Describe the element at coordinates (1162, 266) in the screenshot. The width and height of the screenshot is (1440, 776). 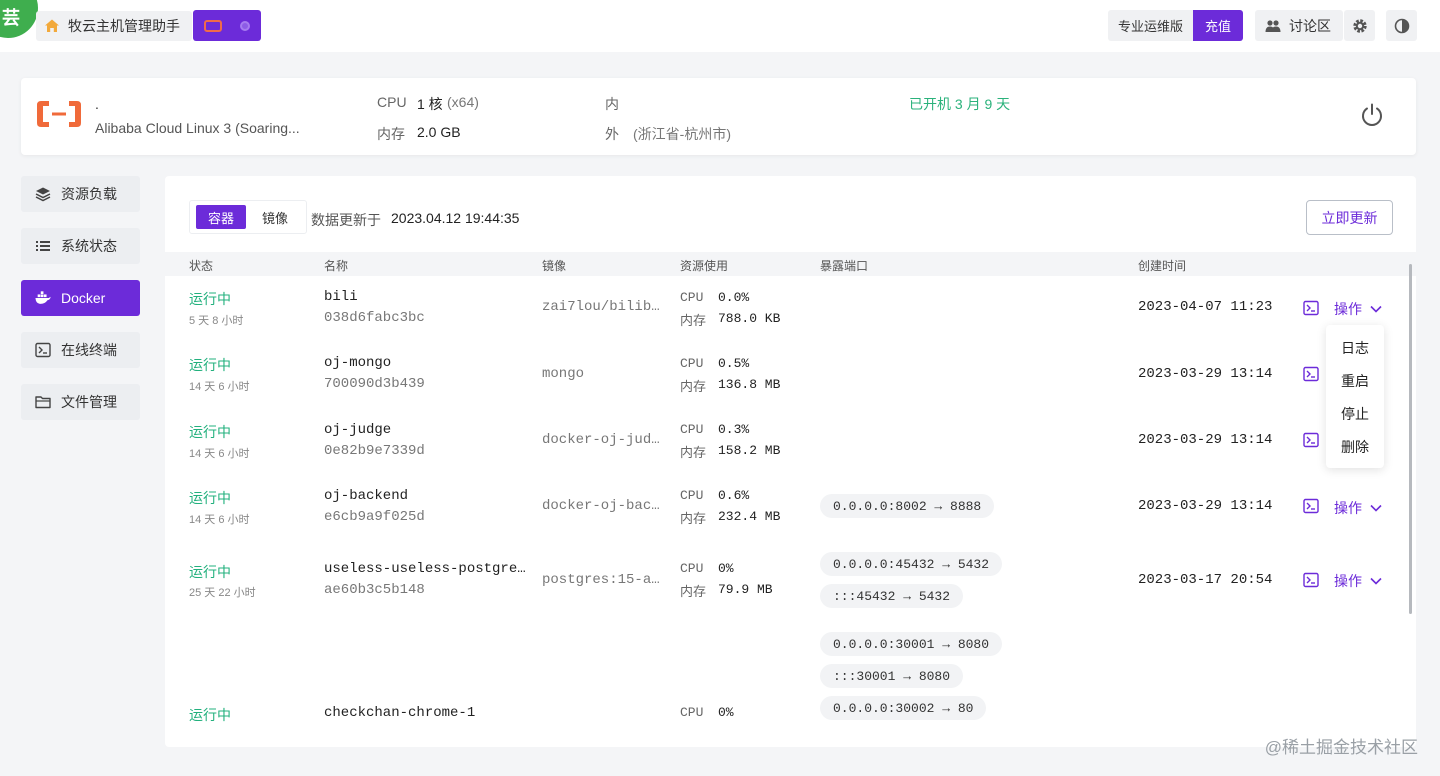
I see `header-created: 创建时间` at that location.